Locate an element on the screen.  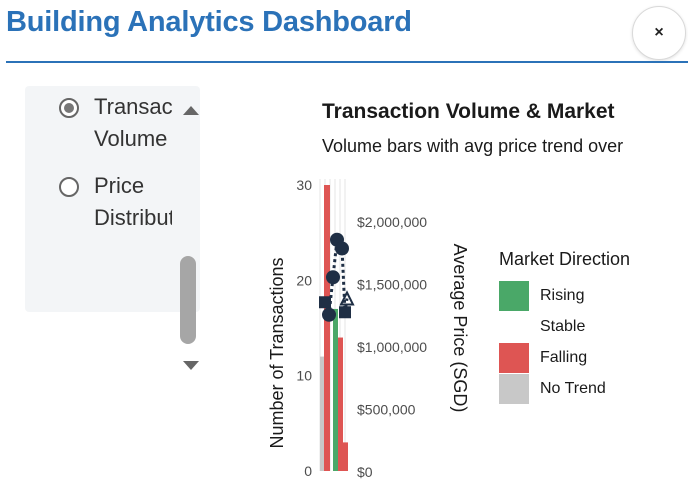
chart-selector-panel: Transaction Volume Price Distribution is located at coordinates (112, 199).